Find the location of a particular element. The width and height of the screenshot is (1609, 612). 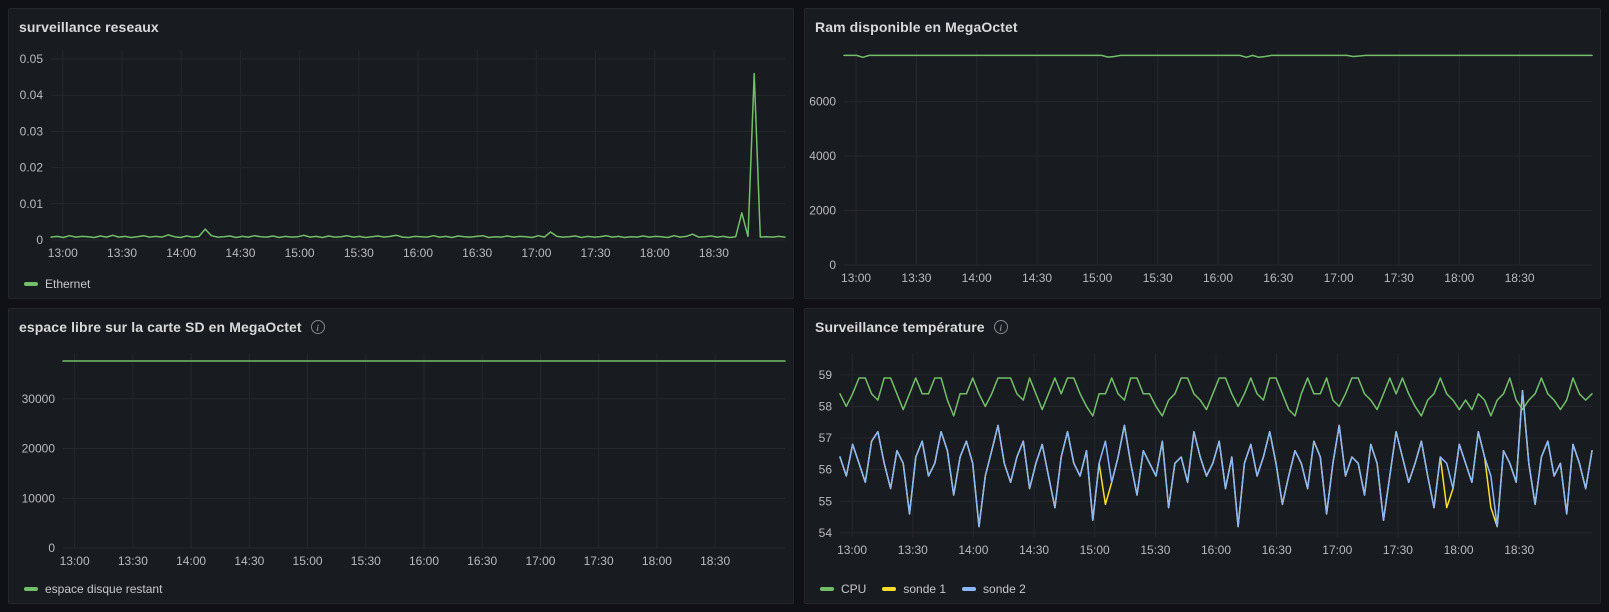

panel-title: Ram disponible en MegaOctet is located at coordinates (916, 27).